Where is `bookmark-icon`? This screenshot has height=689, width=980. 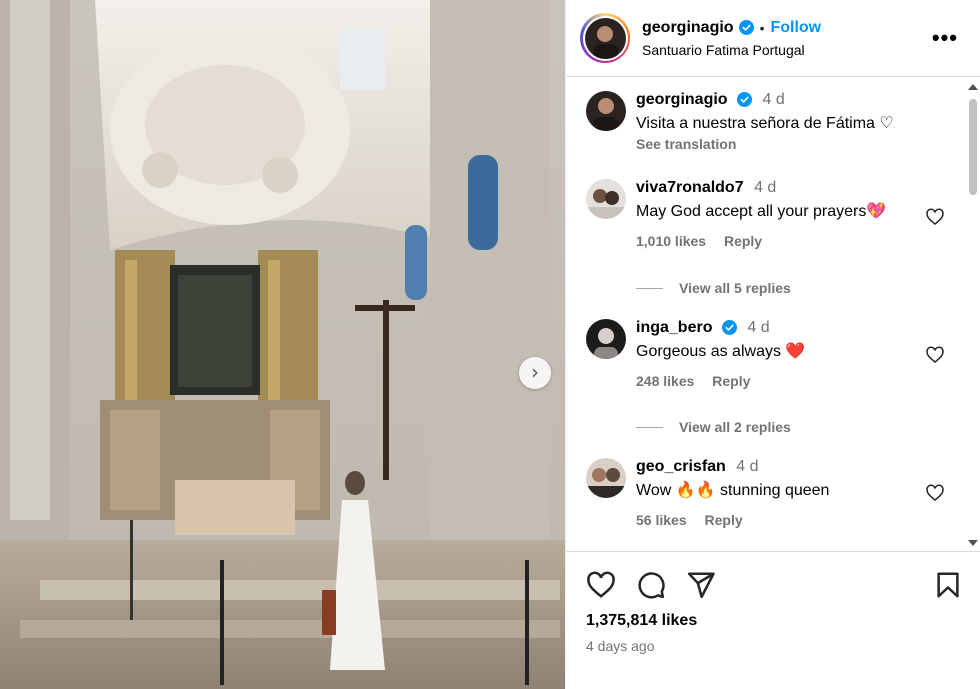 bookmark-icon is located at coordinates (948, 585).